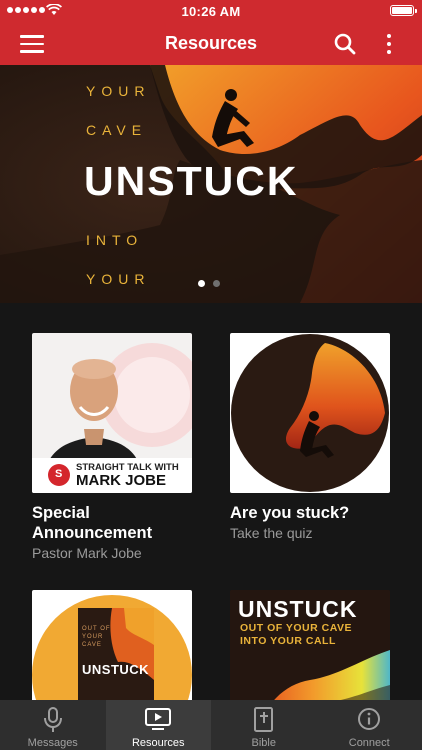 Image resolution: width=422 pixels, height=750 pixels. What do you see at coordinates (201, 283) in the screenshot?
I see `carousel-dot-active` at bounding box center [201, 283].